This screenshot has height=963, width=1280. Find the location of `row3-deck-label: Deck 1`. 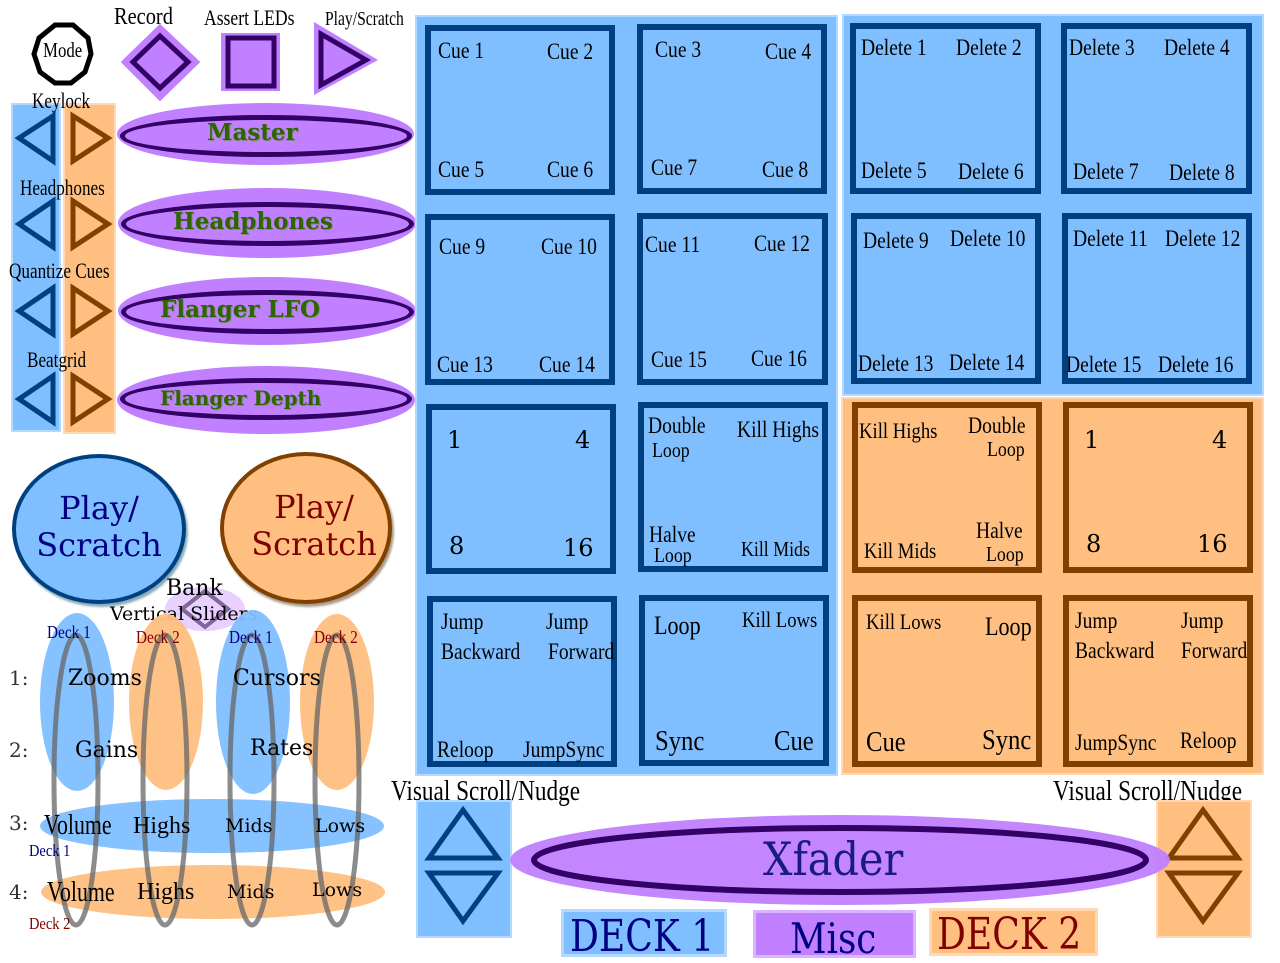

row3-deck-label: Deck 1 is located at coordinates (50, 850).